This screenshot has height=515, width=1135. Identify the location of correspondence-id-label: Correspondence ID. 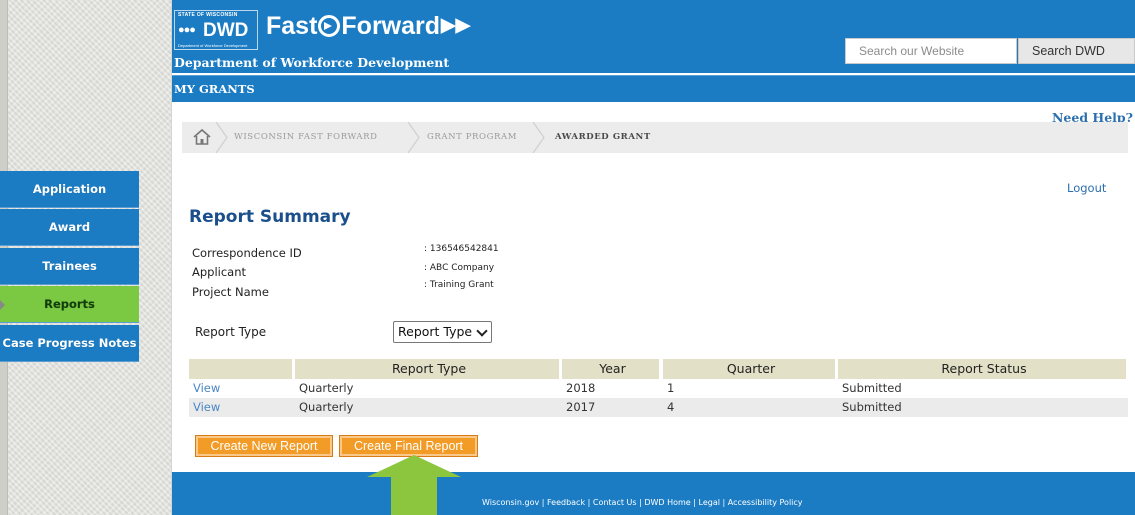
(247, 253).